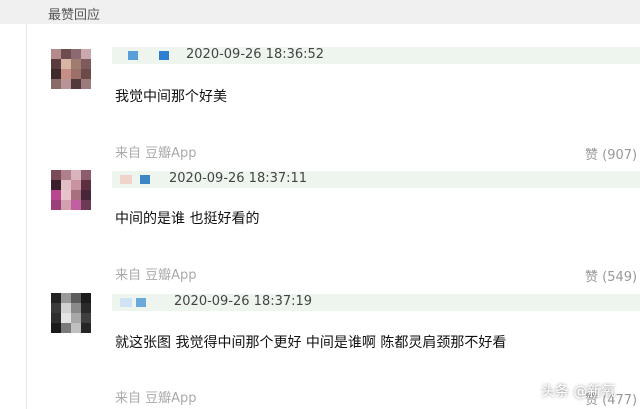  Describe the element at coordinates (26, 216) in the screenshot. I see `page-divider` at that location.